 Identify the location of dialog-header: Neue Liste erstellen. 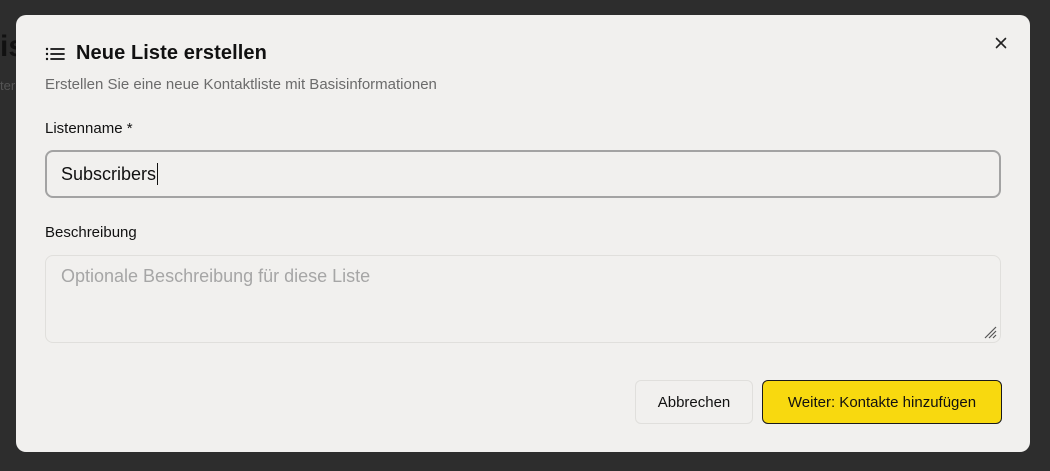
(156, 53).